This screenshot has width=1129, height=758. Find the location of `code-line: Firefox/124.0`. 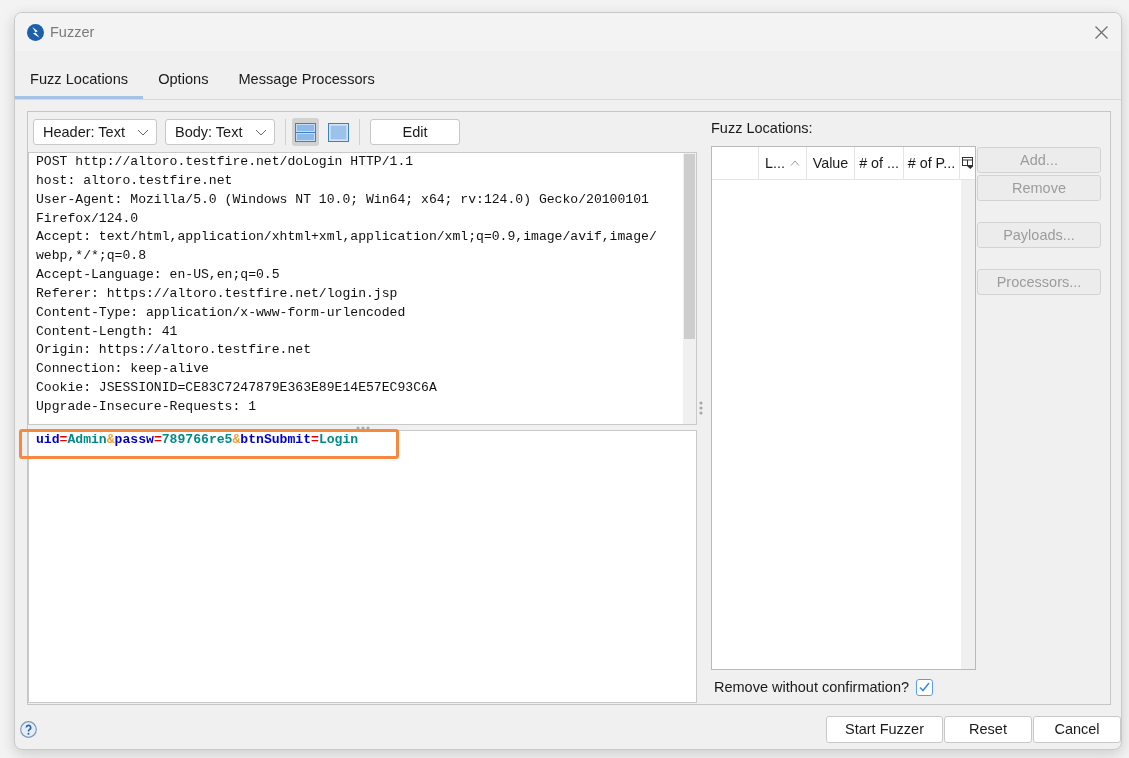

code-line: Firefox/124.0 is located at coordinates (87, 218).